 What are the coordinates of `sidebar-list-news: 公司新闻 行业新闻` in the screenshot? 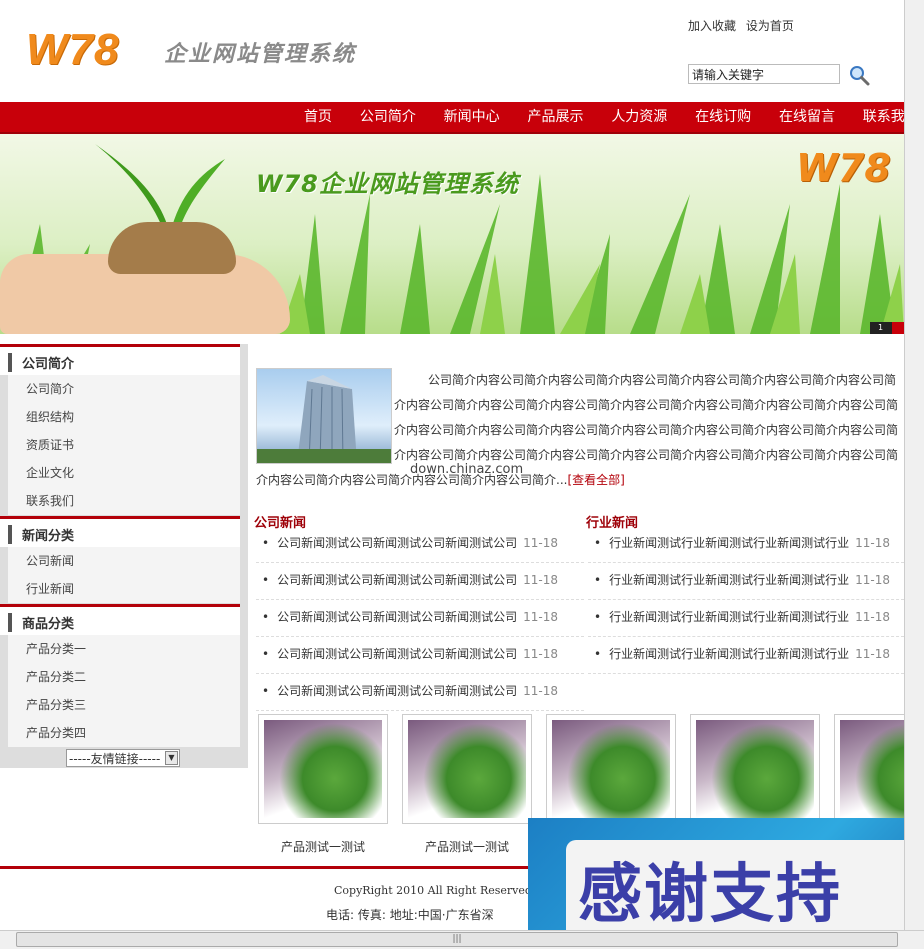 It's located at (124, 575).